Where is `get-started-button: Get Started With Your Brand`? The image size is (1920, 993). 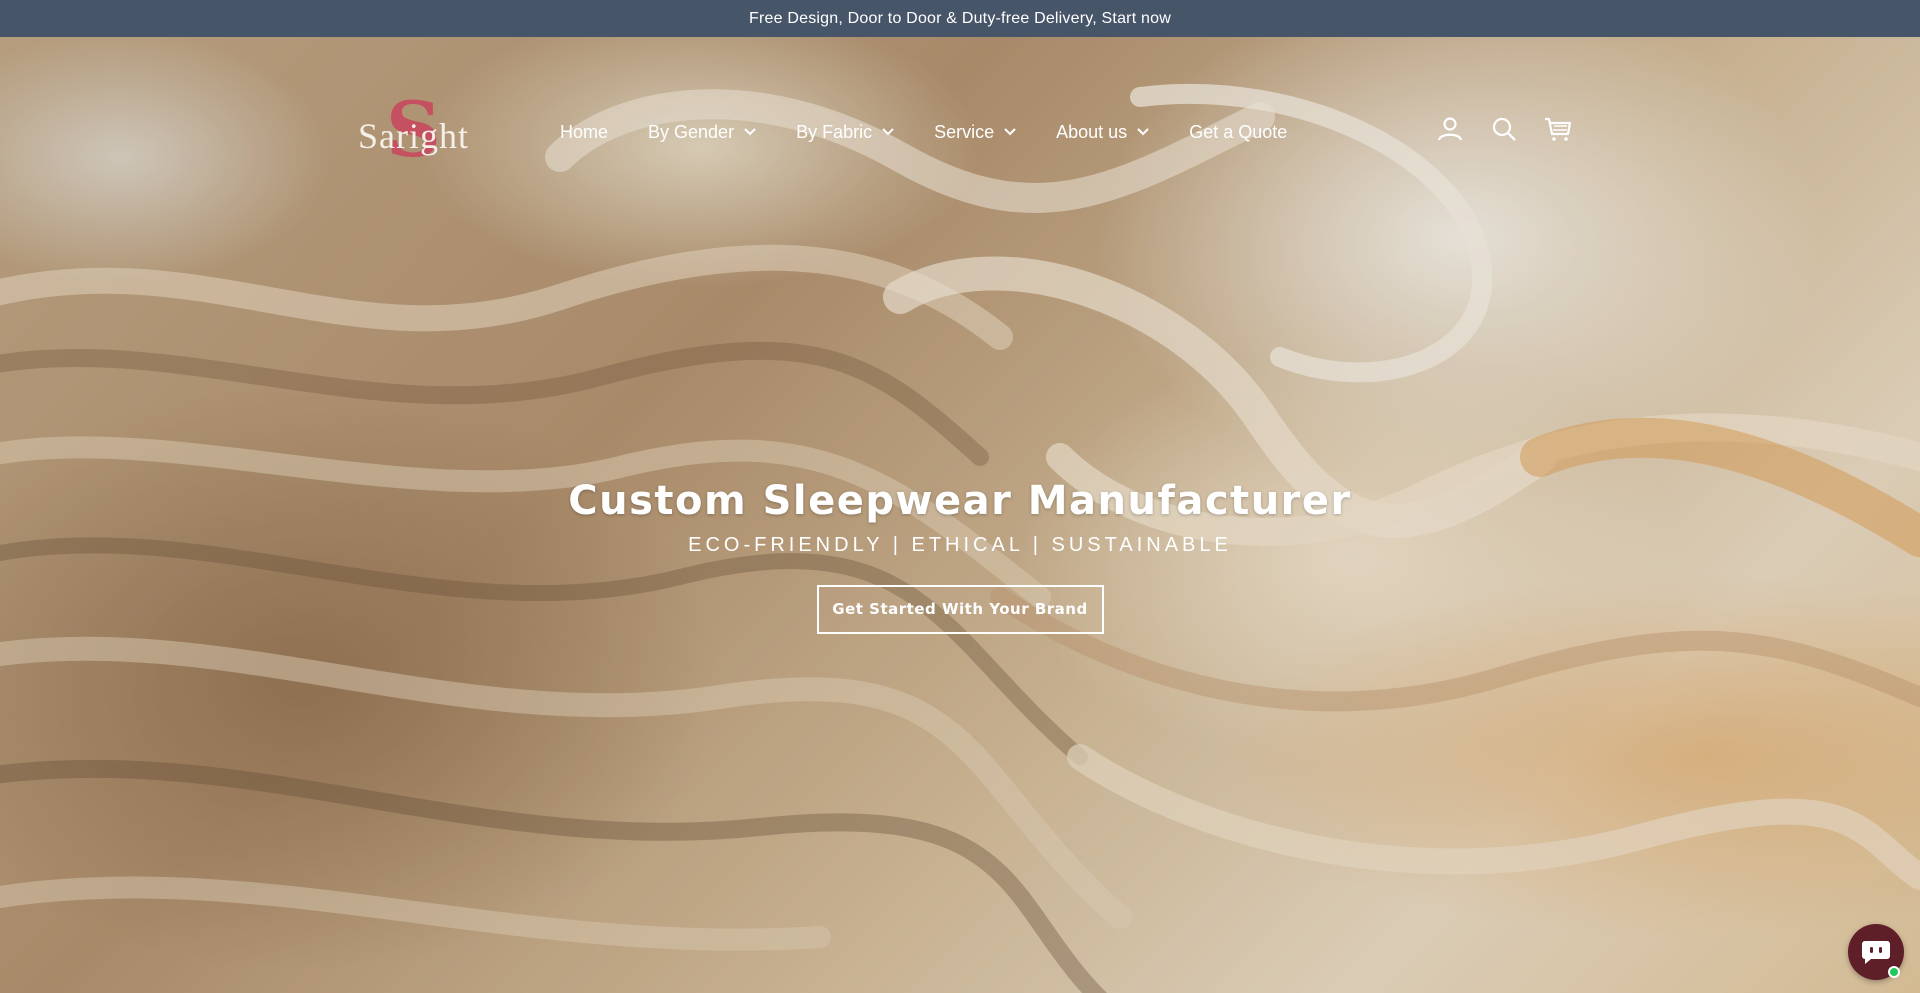
get-started-button: Get Started With Your Brand is located at coordinates (960, 609).